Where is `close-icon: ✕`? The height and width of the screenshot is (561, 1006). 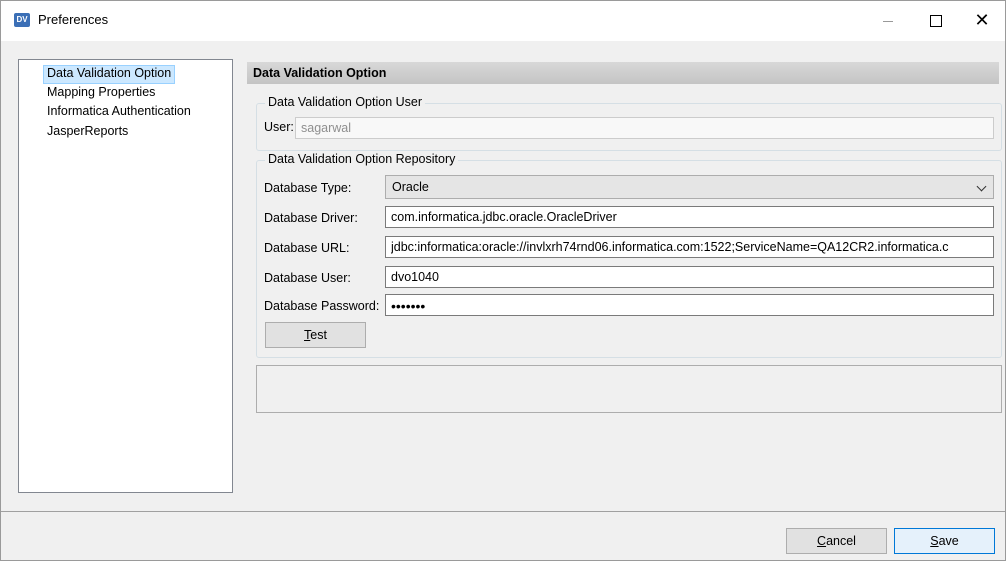 close-icon: ✕ is located at coordinates (982, 20).